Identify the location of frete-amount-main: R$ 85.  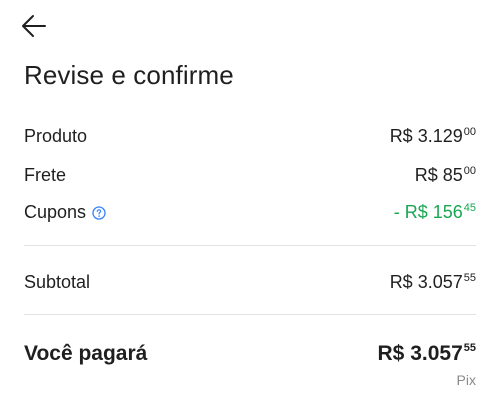
(438, 175).